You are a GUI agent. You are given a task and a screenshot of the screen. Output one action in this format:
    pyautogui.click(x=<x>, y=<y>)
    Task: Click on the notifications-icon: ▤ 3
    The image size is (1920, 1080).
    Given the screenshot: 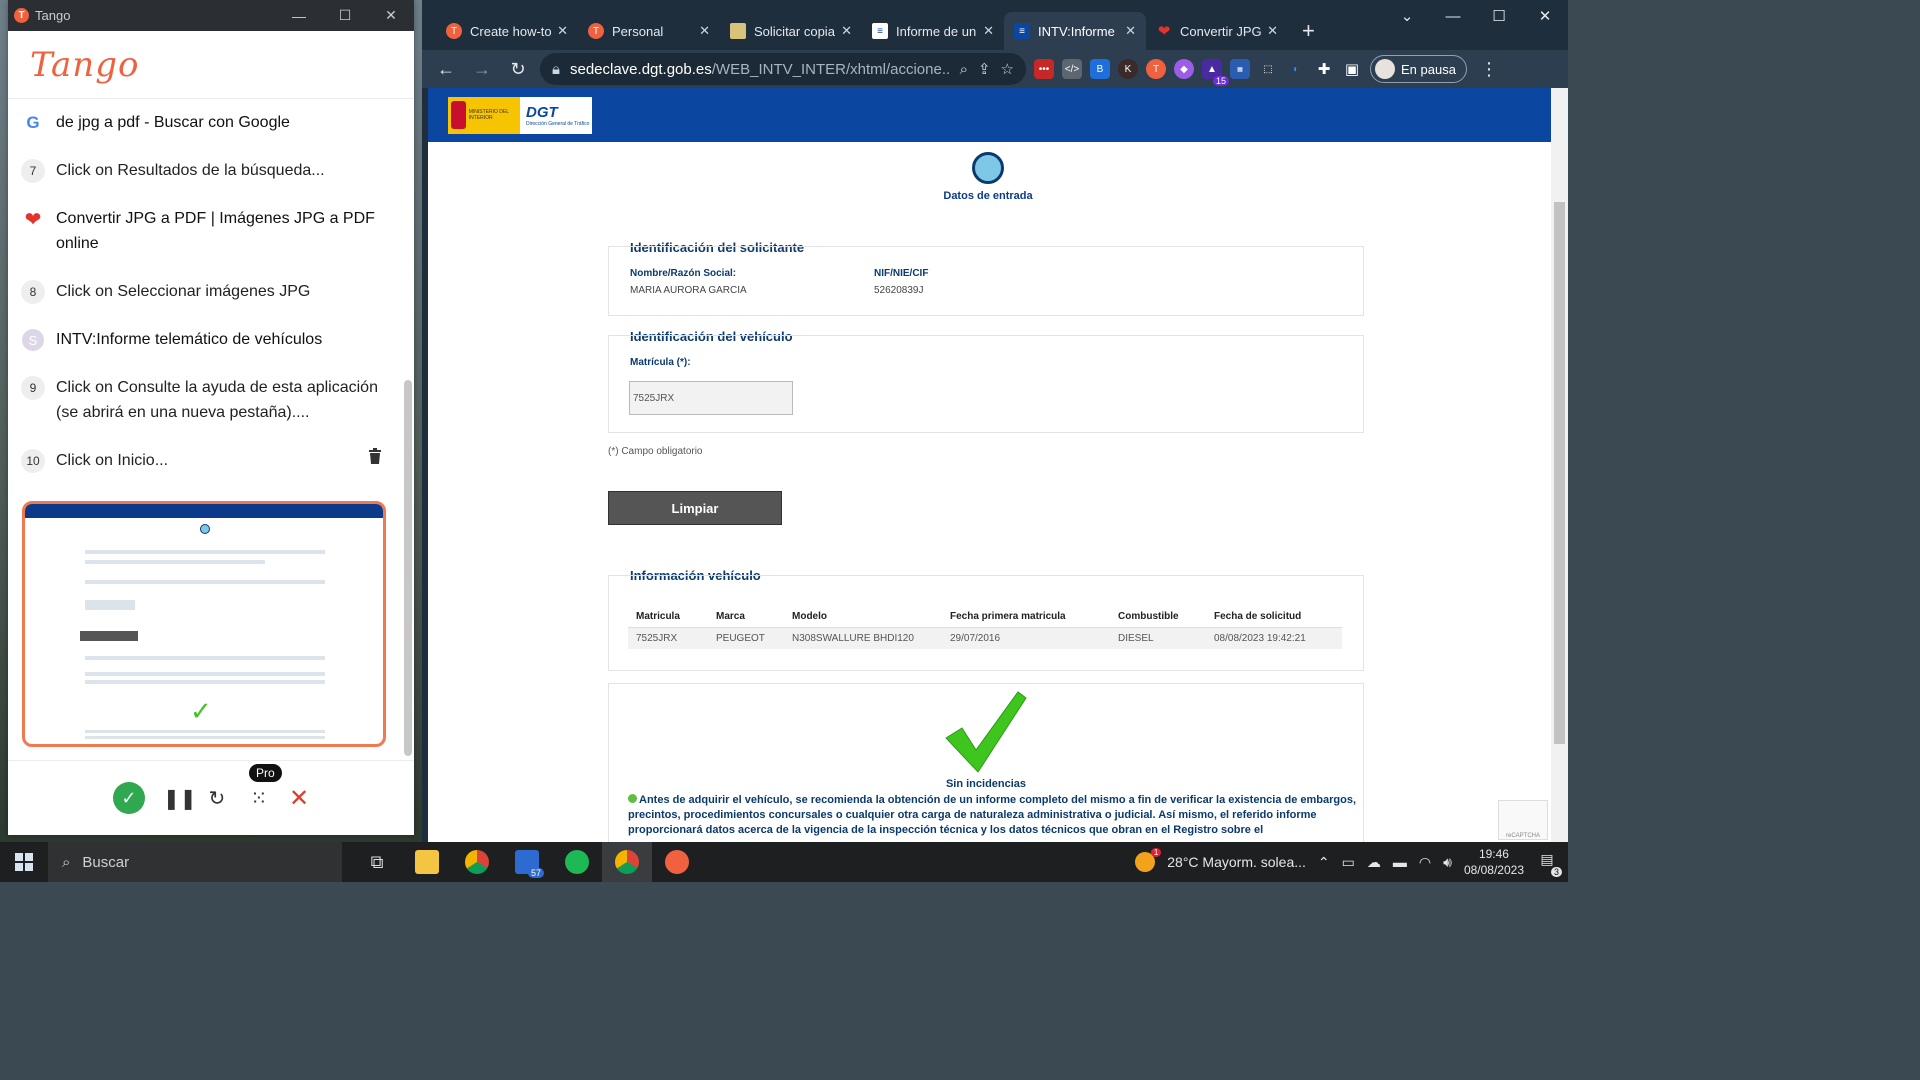 What is the action you would take?
    pyautogui.click(x=1549, y=864)
    